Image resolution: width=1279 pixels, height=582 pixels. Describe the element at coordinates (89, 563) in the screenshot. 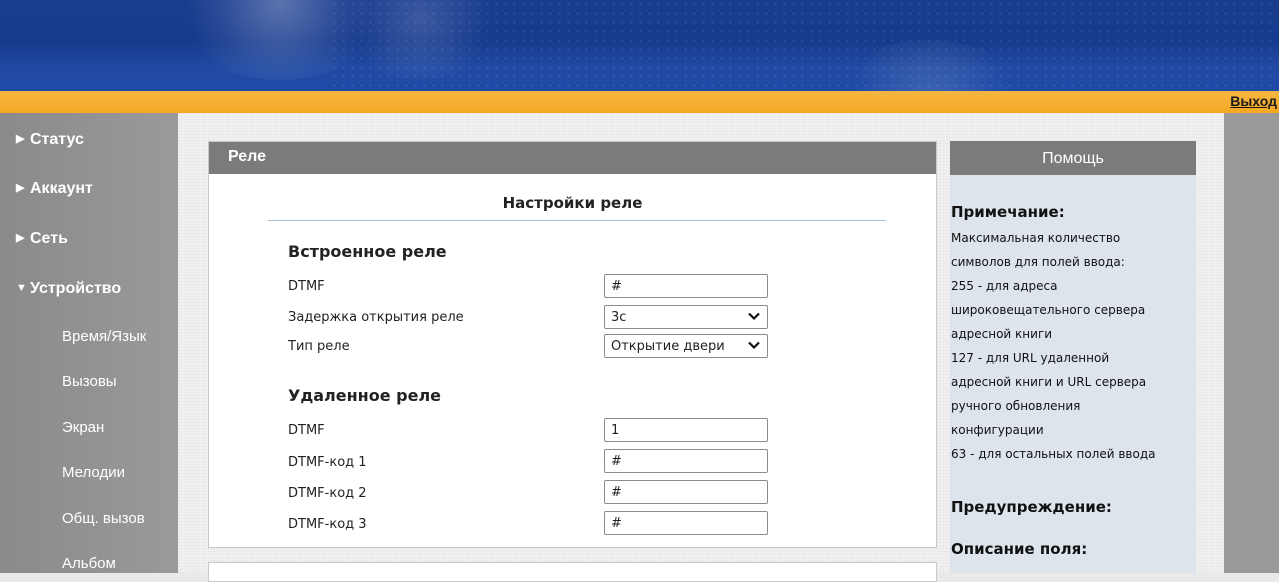

I see `sidebar-subitem-album: Альбом` at that location.